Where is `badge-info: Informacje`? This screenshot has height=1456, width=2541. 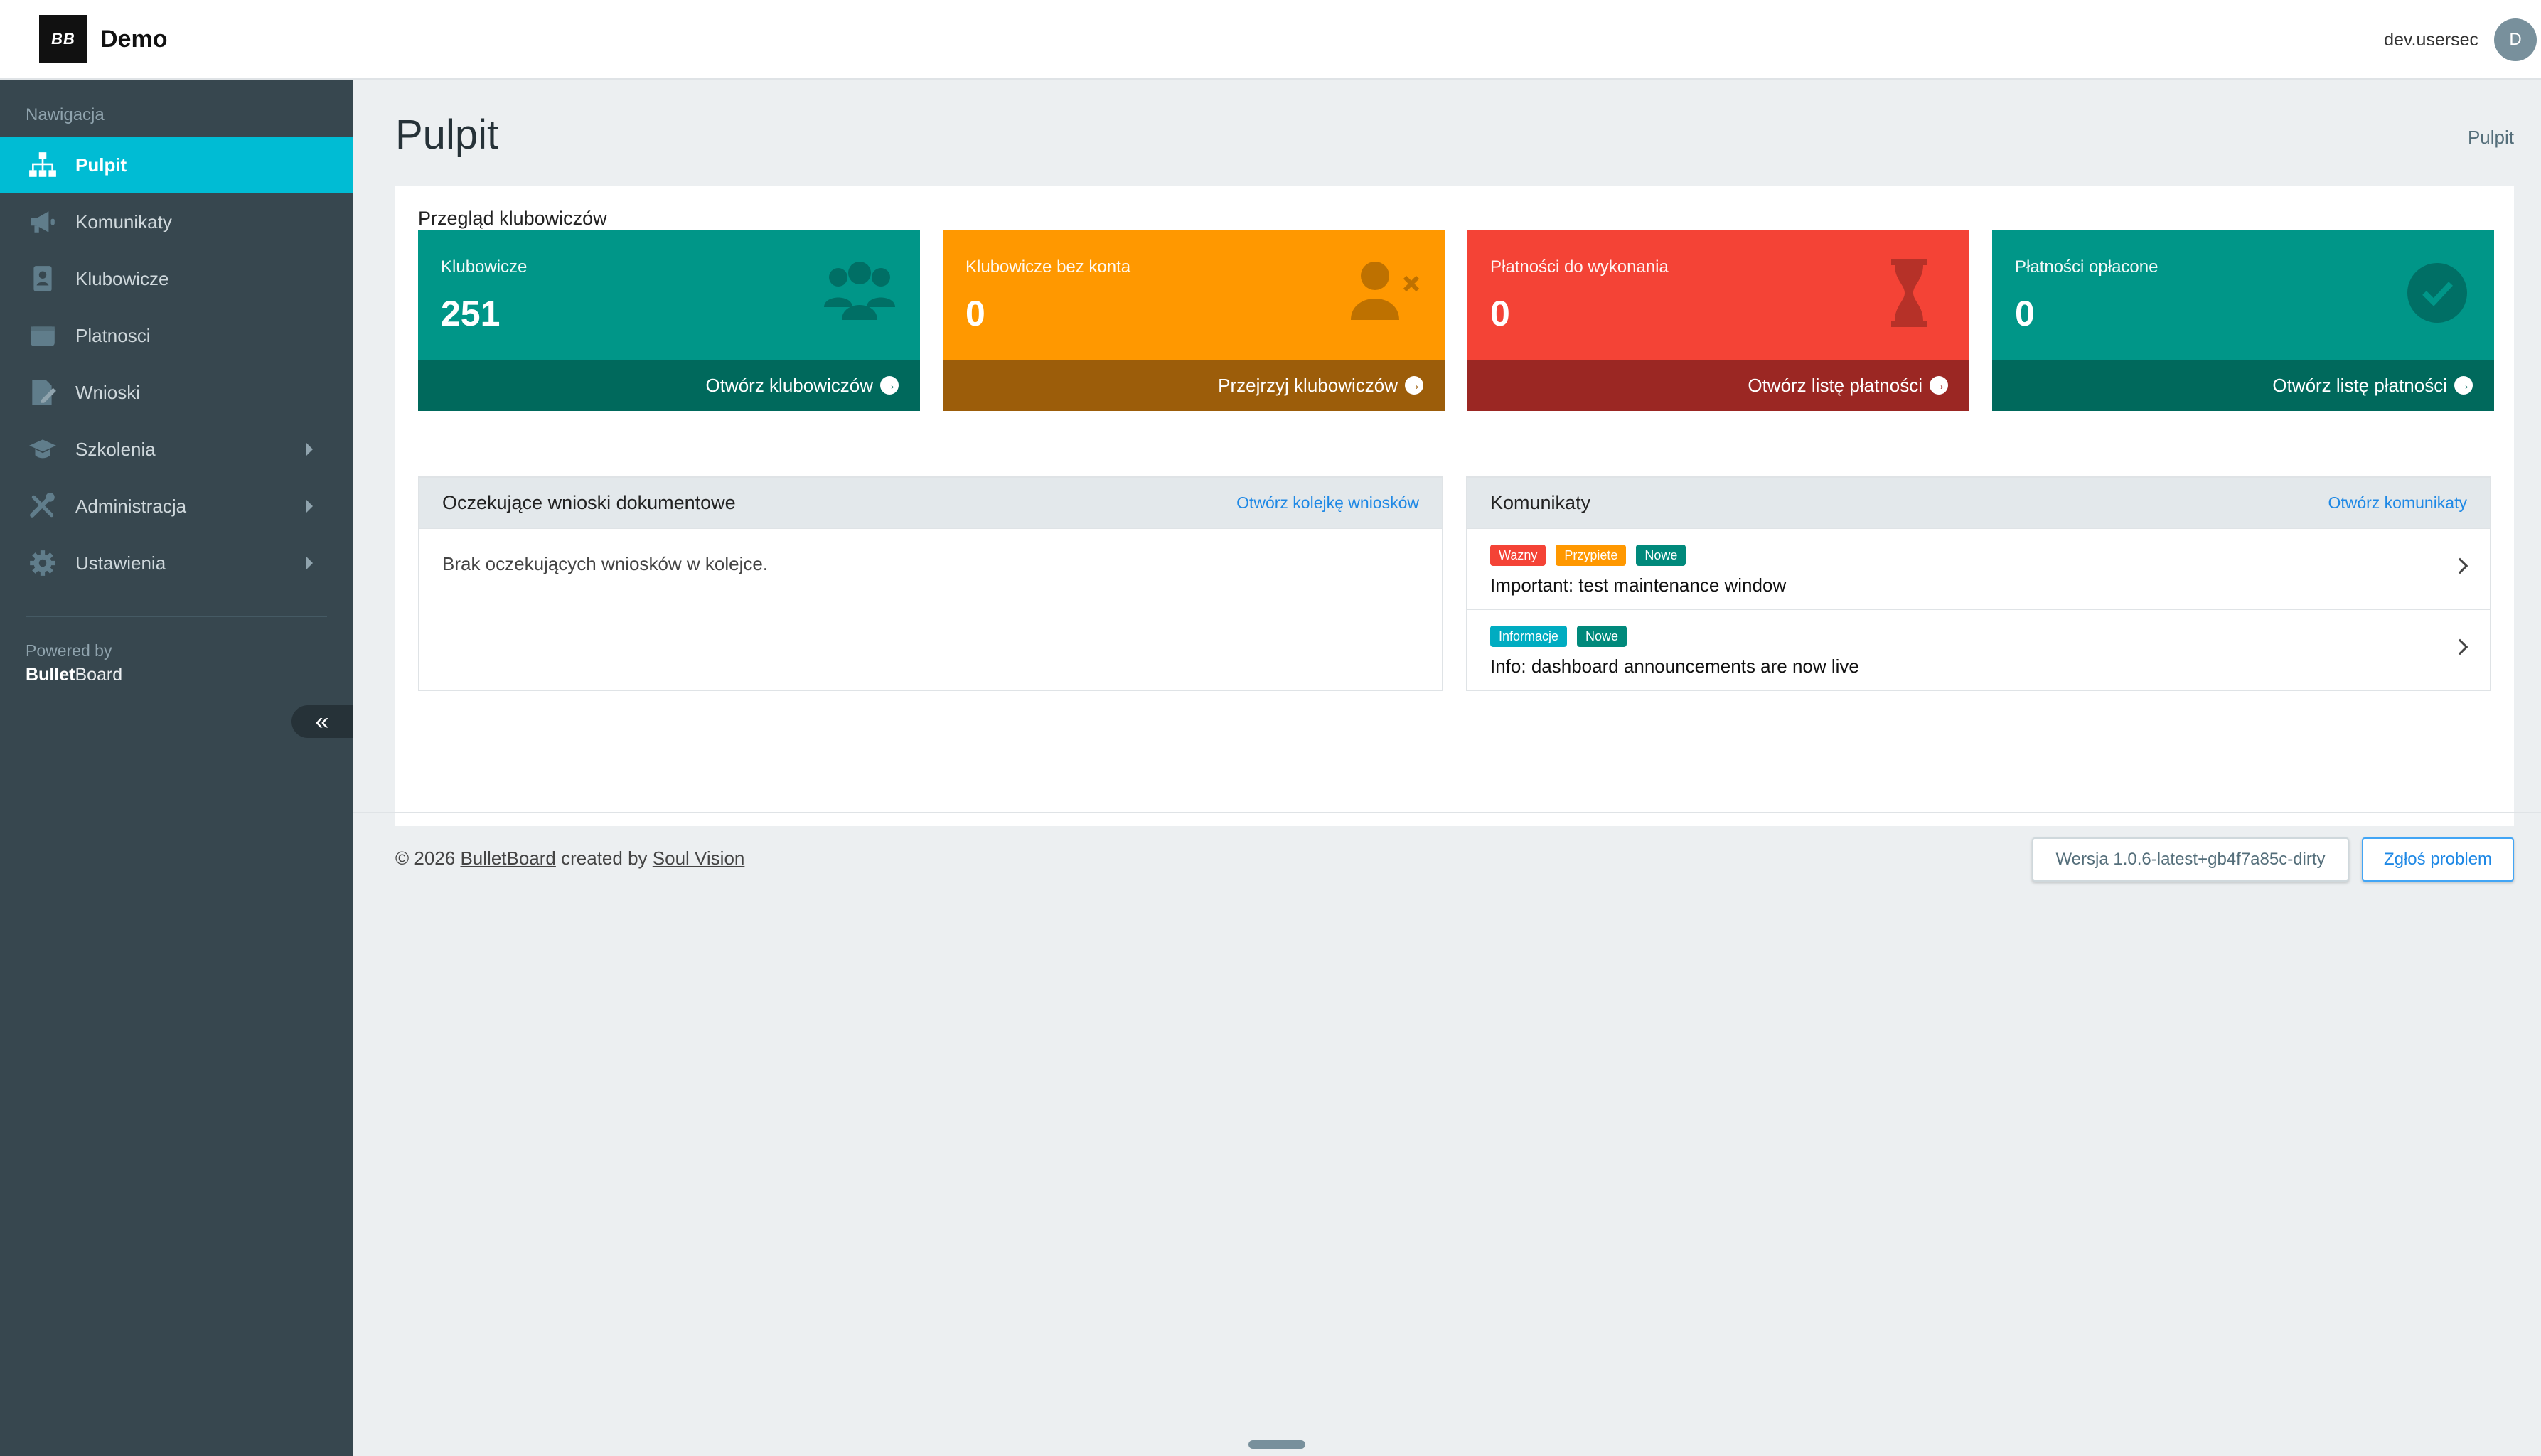
badge-info: Informacje is located at coordinates (1529, 637).